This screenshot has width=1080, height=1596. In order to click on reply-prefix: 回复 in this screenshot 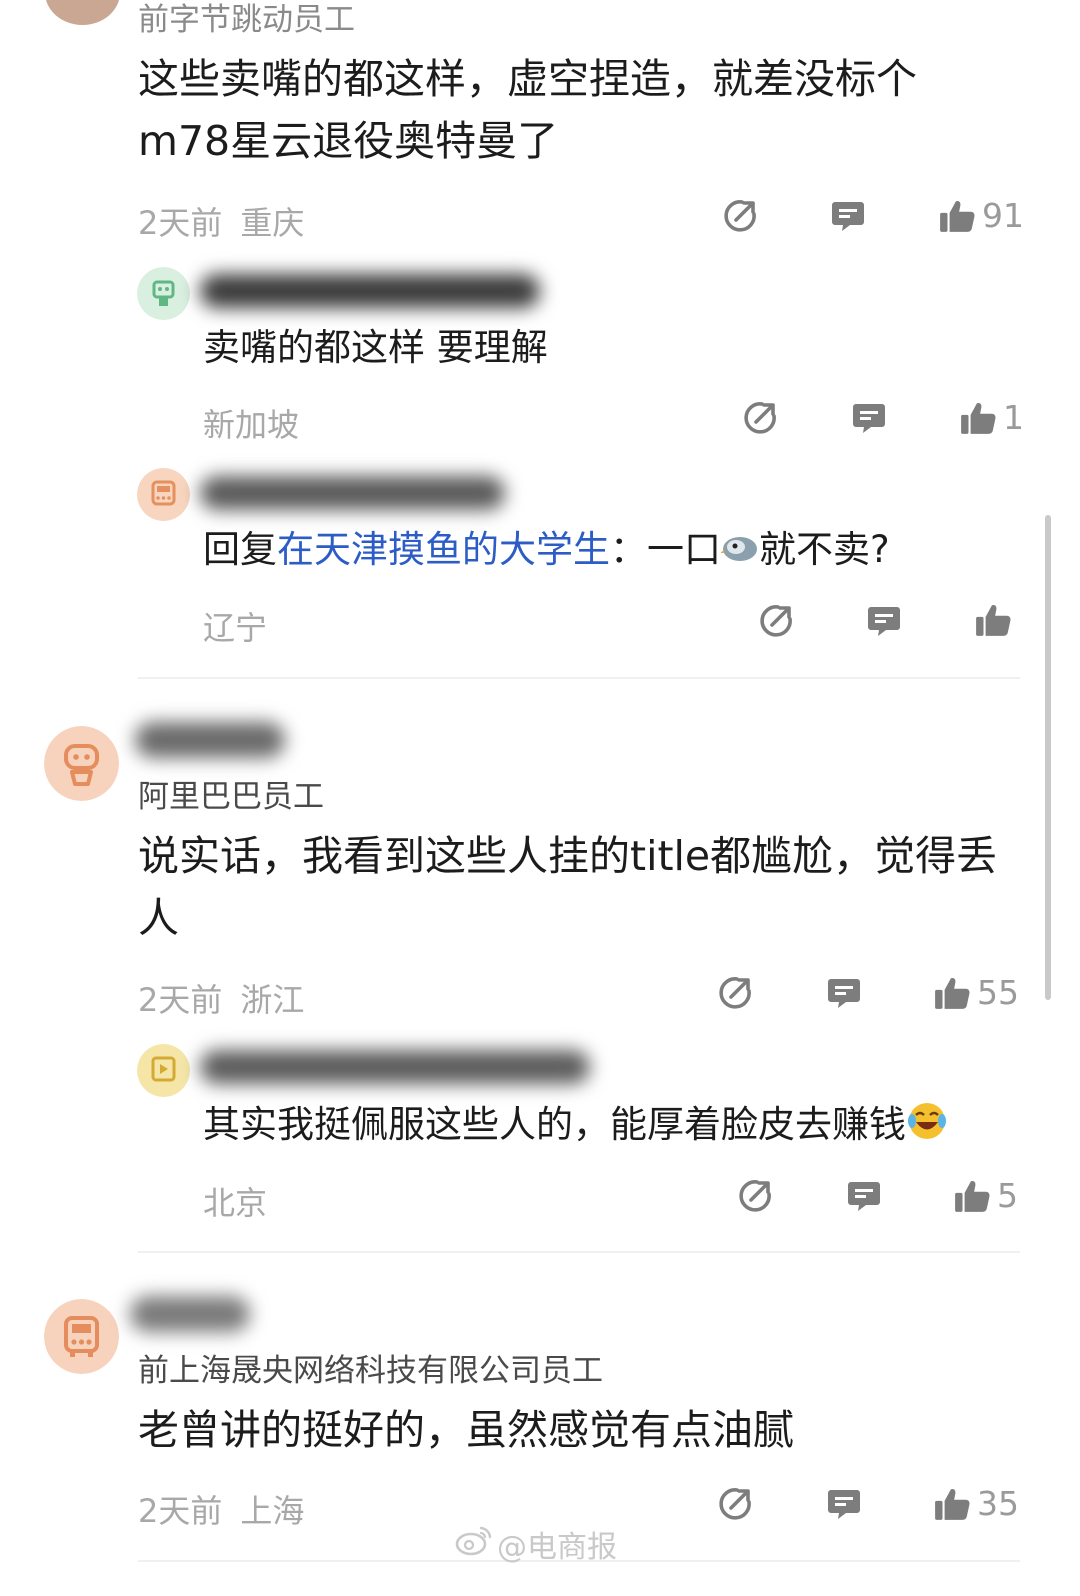, I will do `click(240, 549)`.